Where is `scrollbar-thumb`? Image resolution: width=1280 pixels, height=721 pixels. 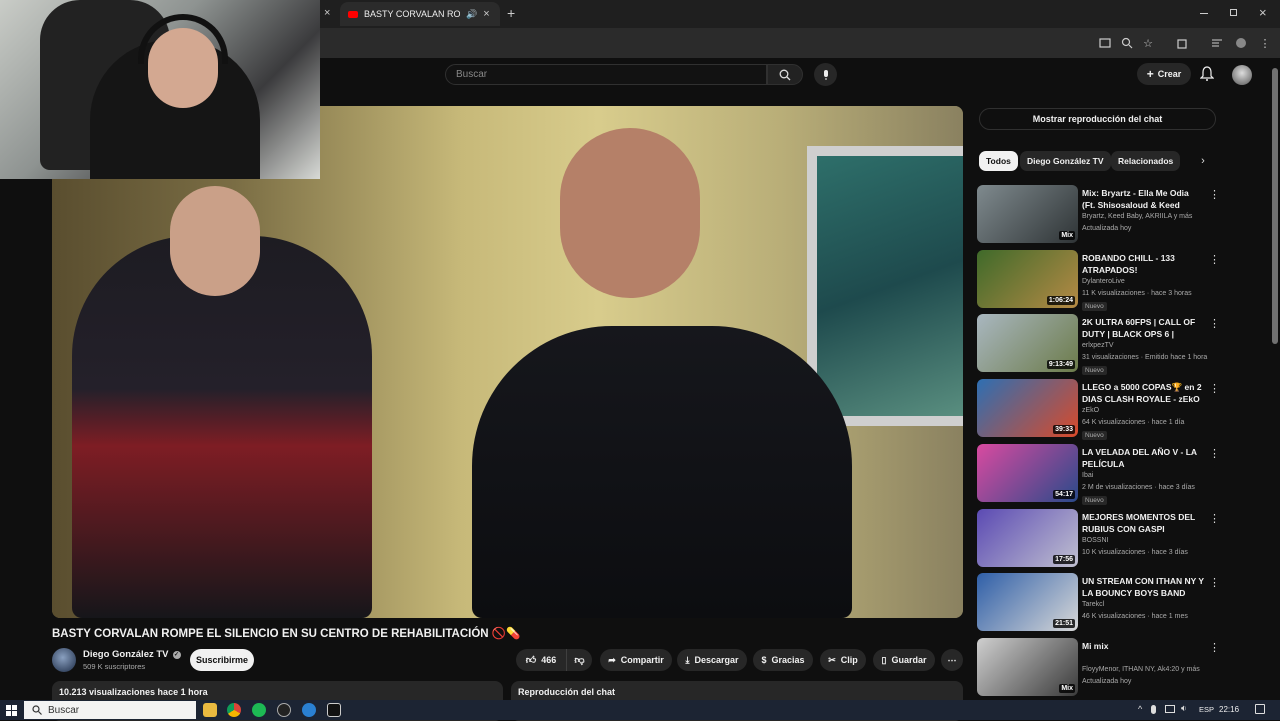
scrollbar-thumb is located at coordinates (1275, 206).